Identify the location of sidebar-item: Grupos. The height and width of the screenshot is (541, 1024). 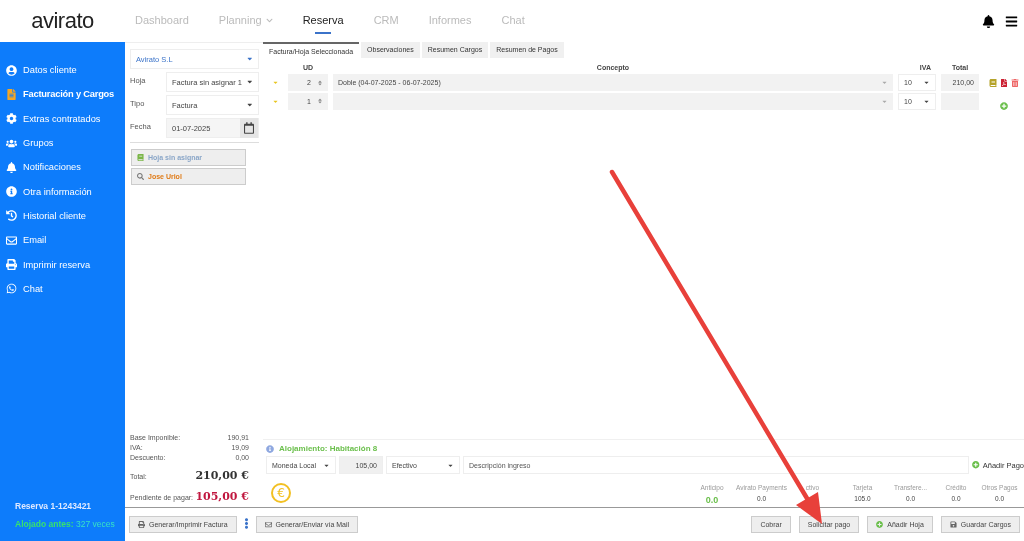
(62, 143).